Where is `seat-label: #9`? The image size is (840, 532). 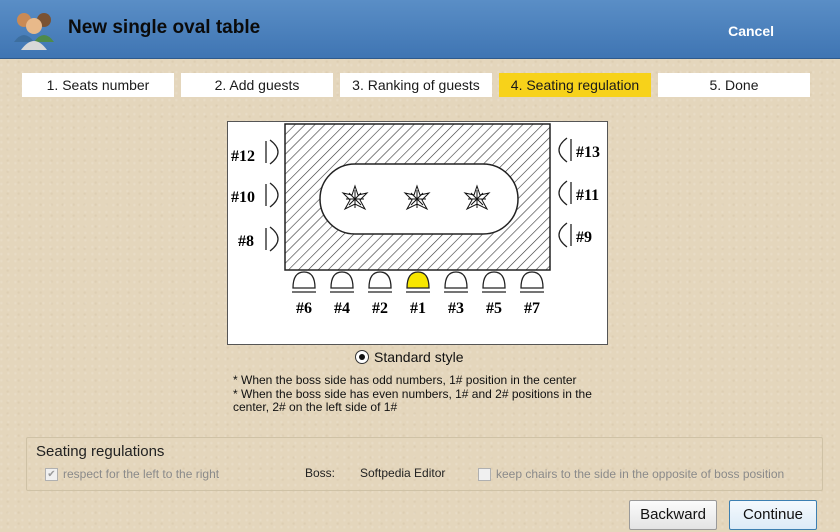 seat-label: #9 is located at coordinates (584, 237).